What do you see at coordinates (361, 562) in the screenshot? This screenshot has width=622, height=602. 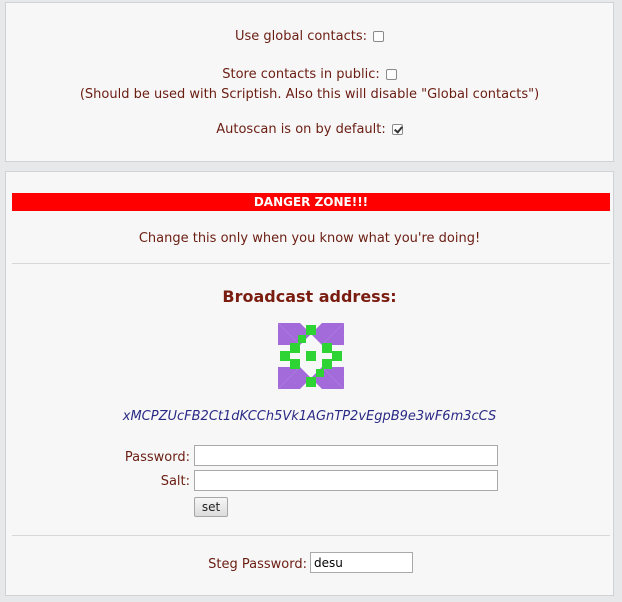 I see `steg-password-input` at bounding box center [361, 562].